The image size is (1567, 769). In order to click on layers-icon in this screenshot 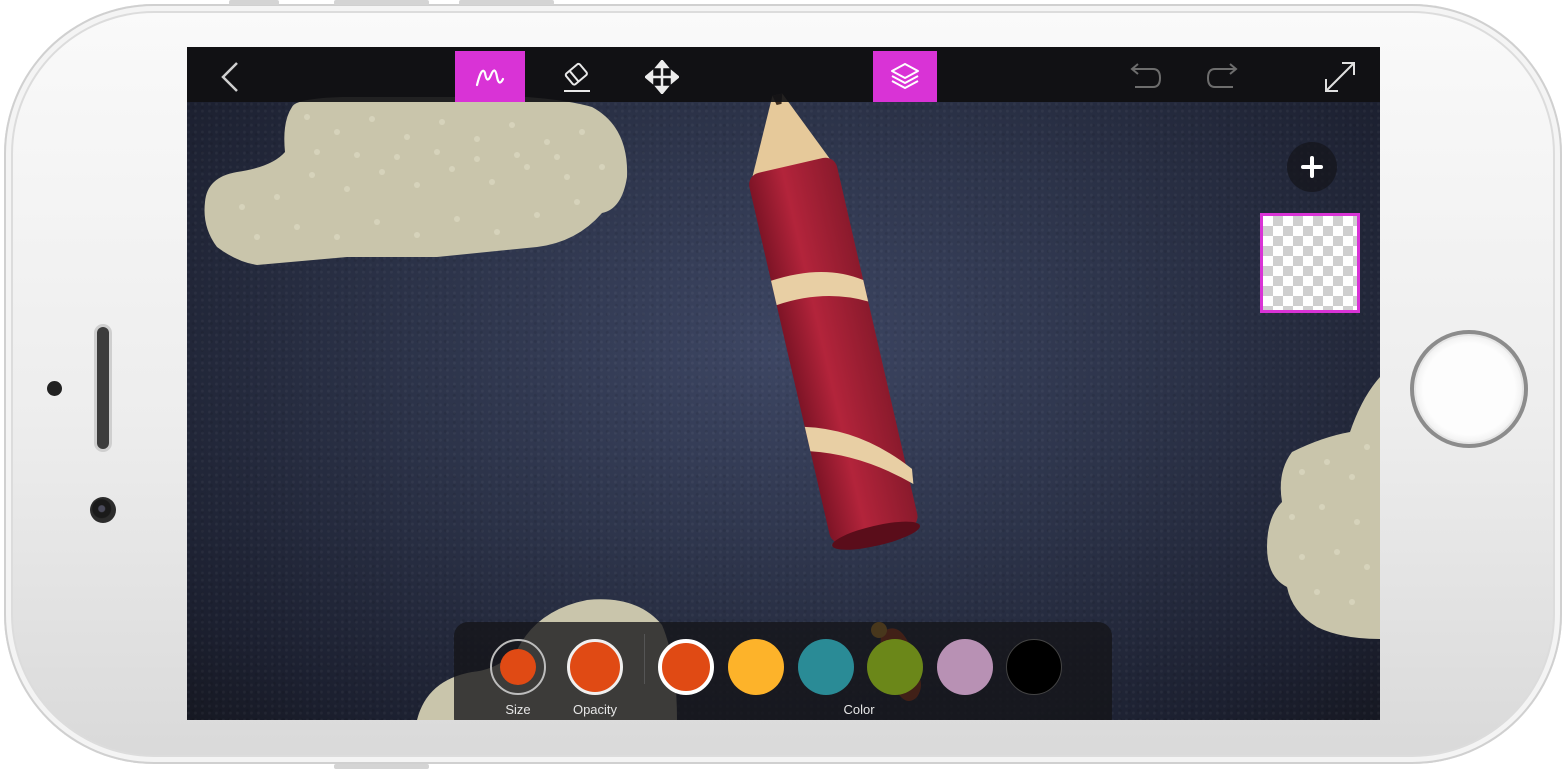, I will do `click(905, 75)`.